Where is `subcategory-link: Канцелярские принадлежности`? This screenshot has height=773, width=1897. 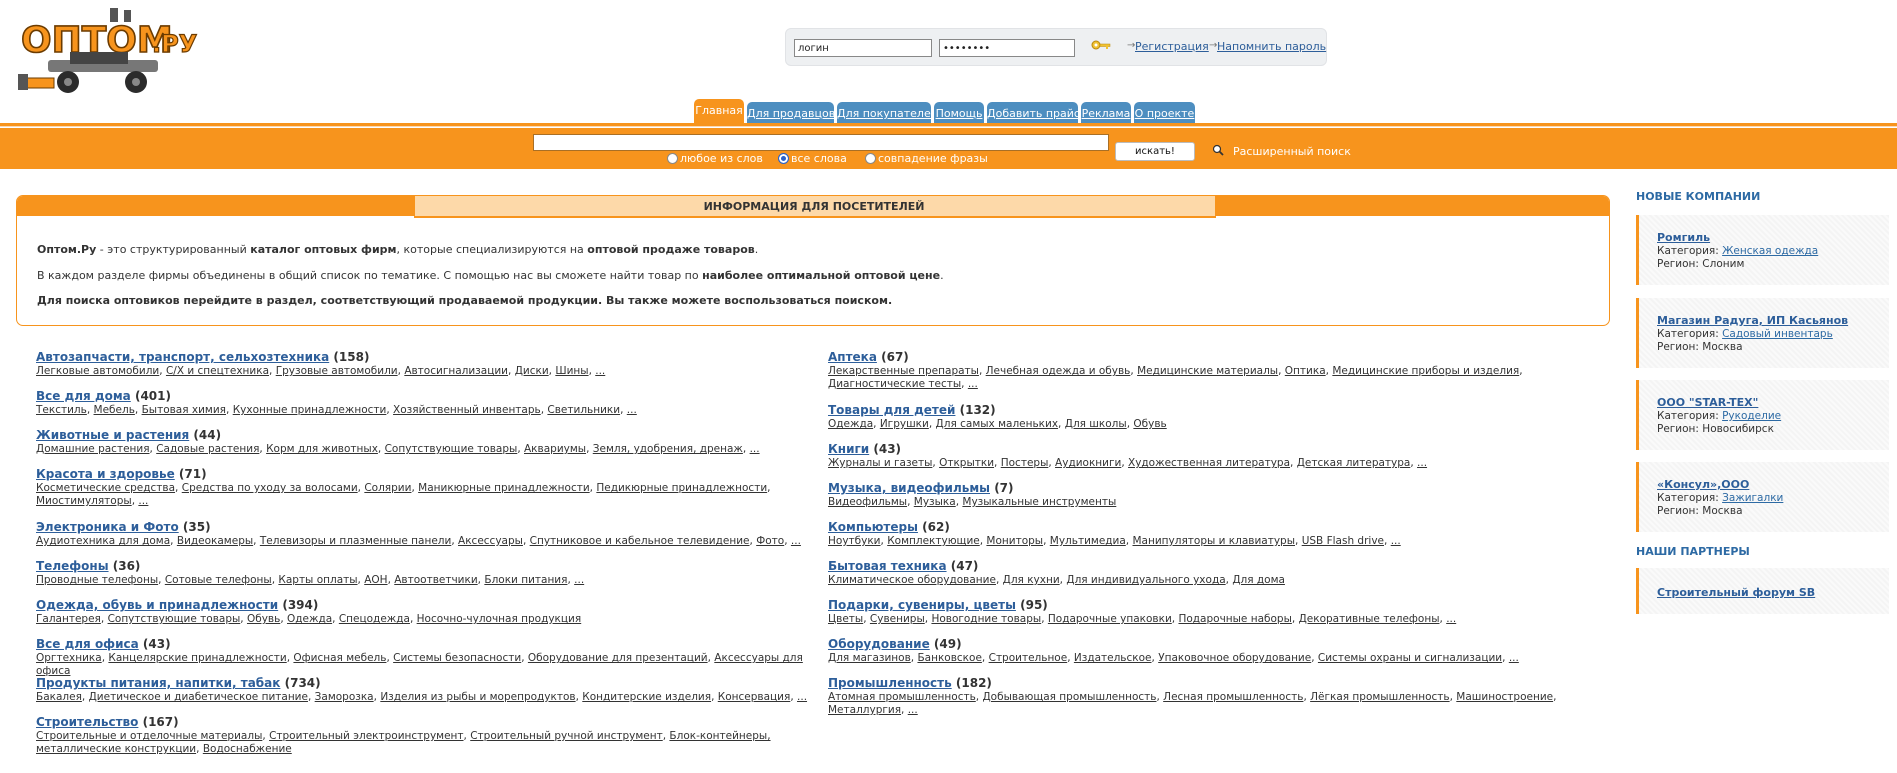 subcategory-link: Канцелярские принадлежности is located at coordinates (197, 658).